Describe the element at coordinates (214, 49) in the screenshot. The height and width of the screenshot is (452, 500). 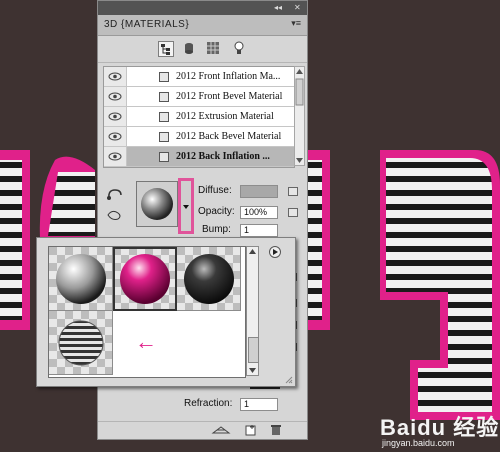
I see `materials-filter-icon` at that location.